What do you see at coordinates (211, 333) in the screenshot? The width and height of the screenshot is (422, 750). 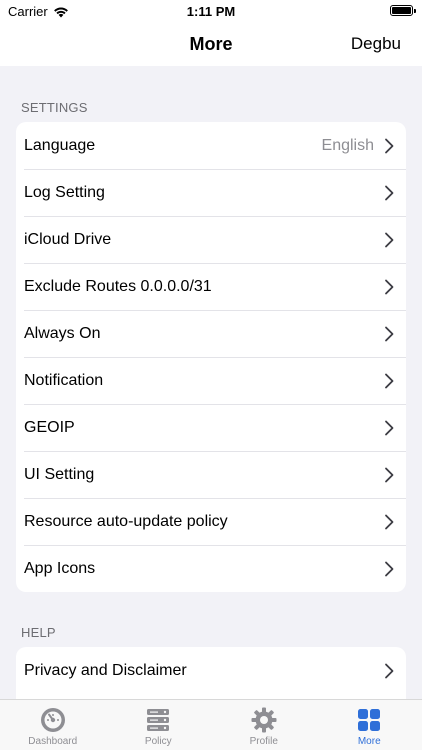 I see `settings-row-always-on: Always On` at bounding box center [211, 333].